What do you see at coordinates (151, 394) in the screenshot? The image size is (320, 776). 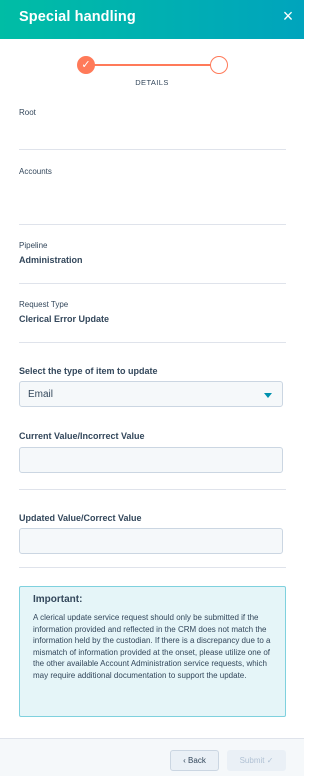 I see `item-type-select: Email` at bounding box center [151, 394].